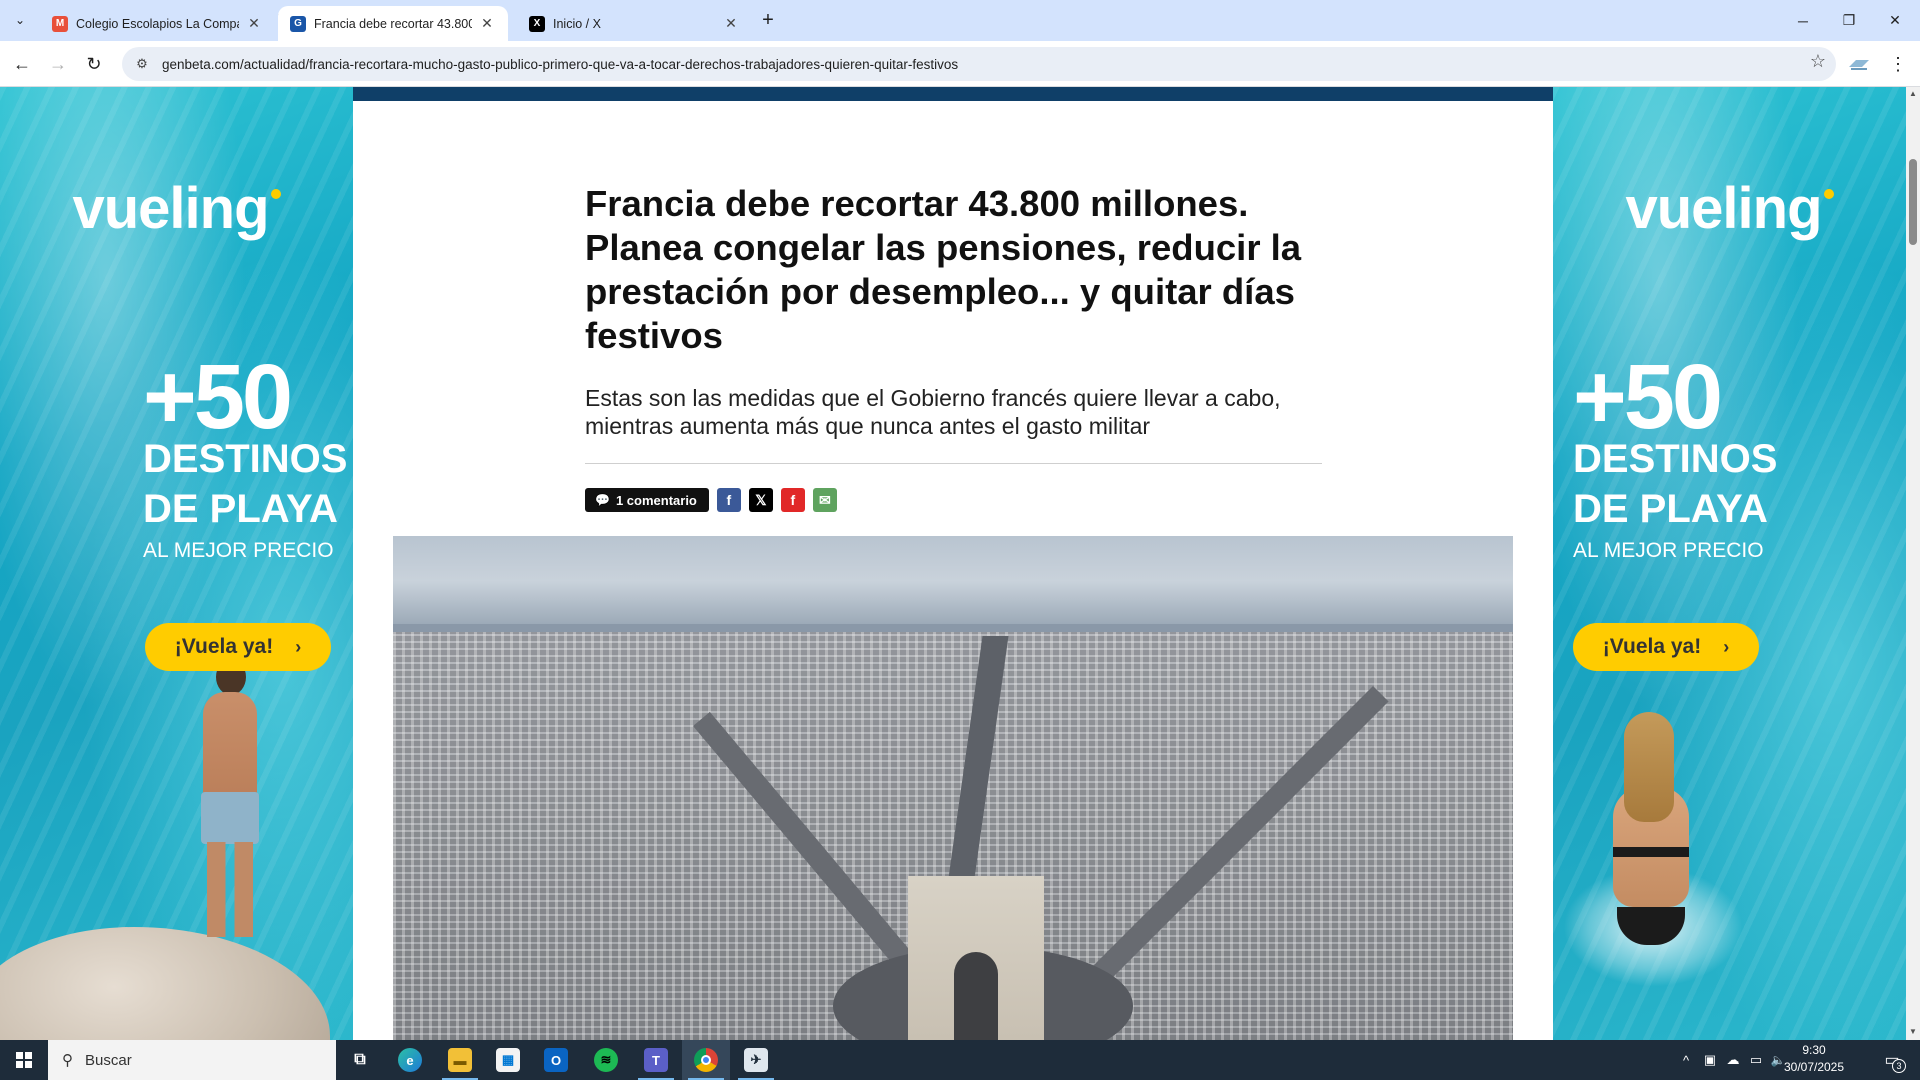  What do you see at coordinates (647, 500) in the screenshot?
I see `comments-button: 💬 1 comentario` at bounding box center [647, 500].